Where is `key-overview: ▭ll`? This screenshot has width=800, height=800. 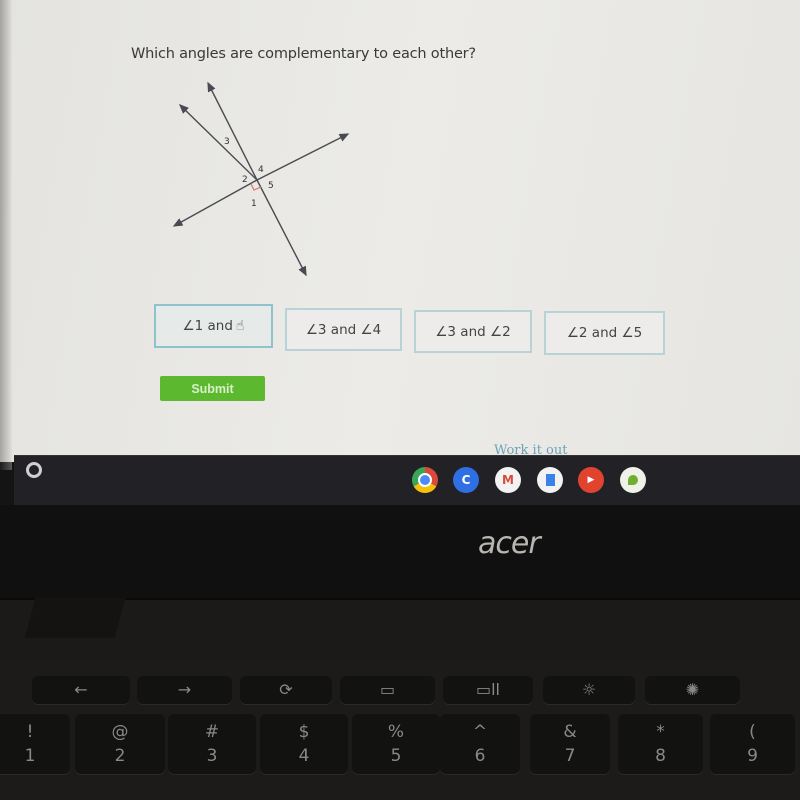
key-overview: ▭ll is located at coordinates (488, 690).